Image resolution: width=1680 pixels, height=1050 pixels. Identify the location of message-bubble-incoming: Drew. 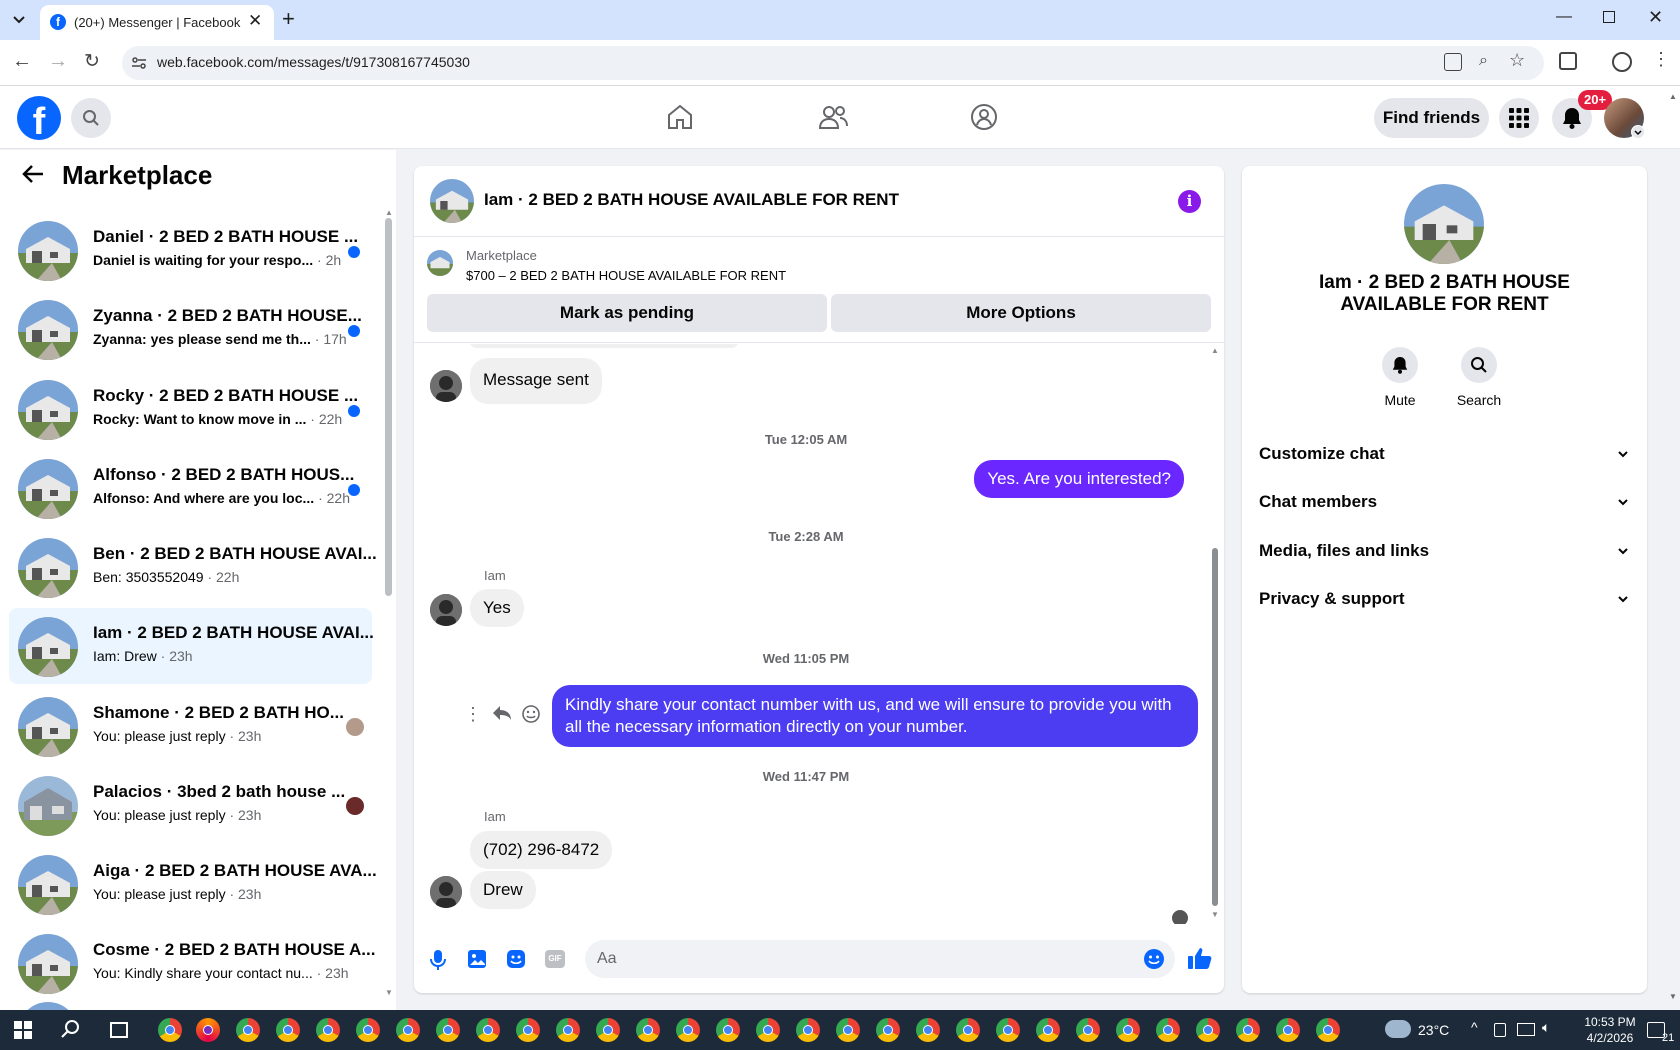
(503, 890).